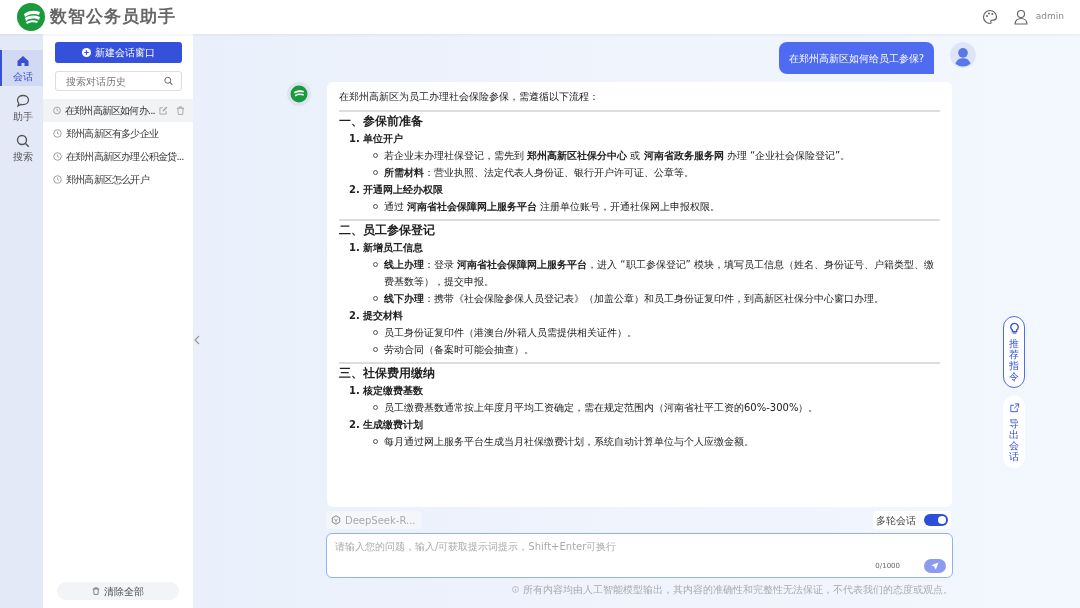 The image size is (1080, 608). I want to click on bulb-icon, so click(1014, 328).